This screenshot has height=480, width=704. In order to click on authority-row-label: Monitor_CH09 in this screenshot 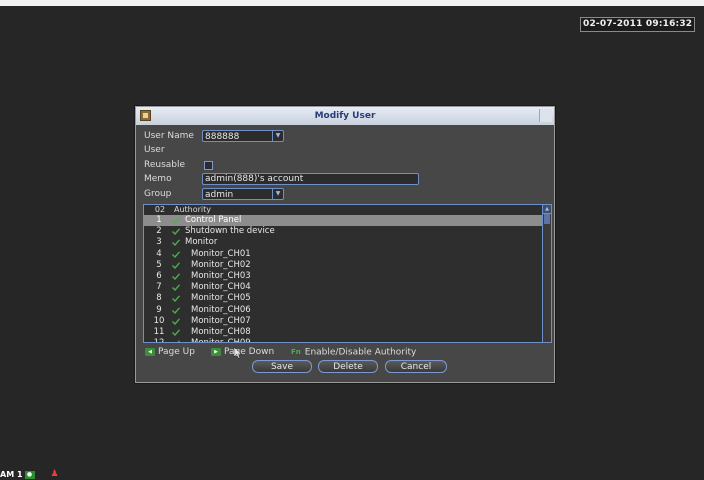, I will do `click(221, 340)`.